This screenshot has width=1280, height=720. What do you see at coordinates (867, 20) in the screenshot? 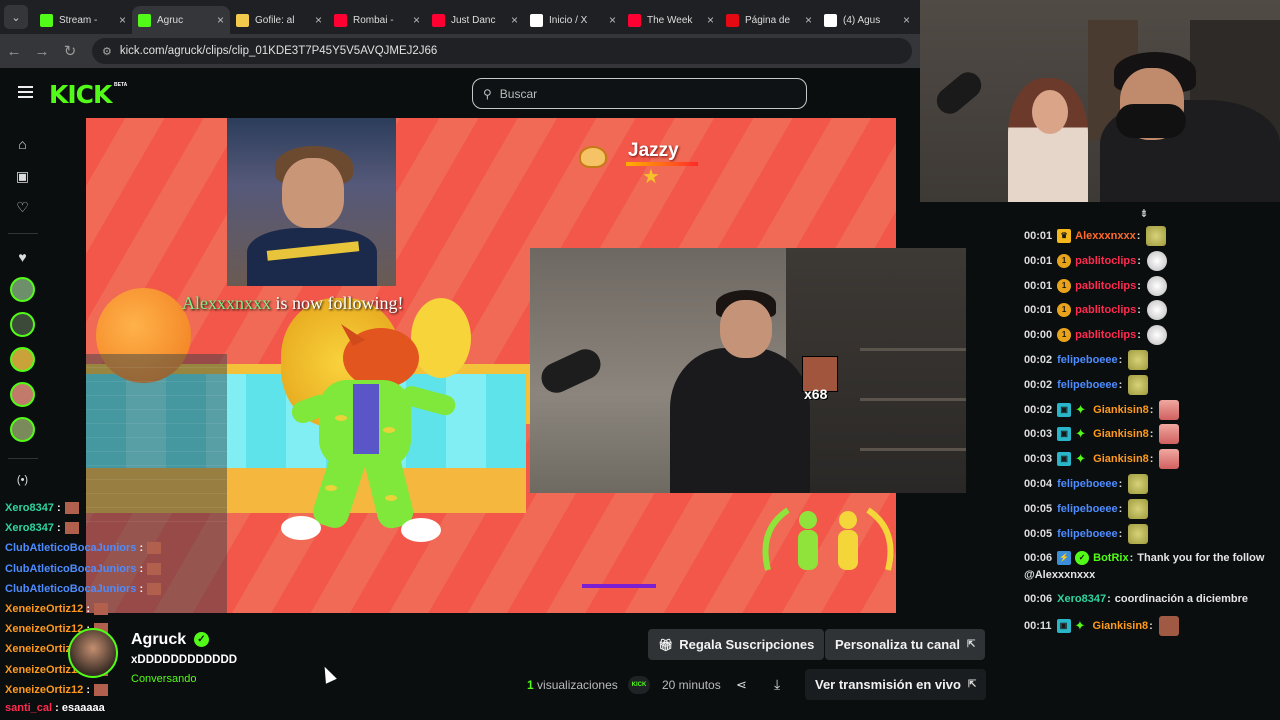
I see `browser-tab: (4) Agus ×` at bounding box center [867, 20].